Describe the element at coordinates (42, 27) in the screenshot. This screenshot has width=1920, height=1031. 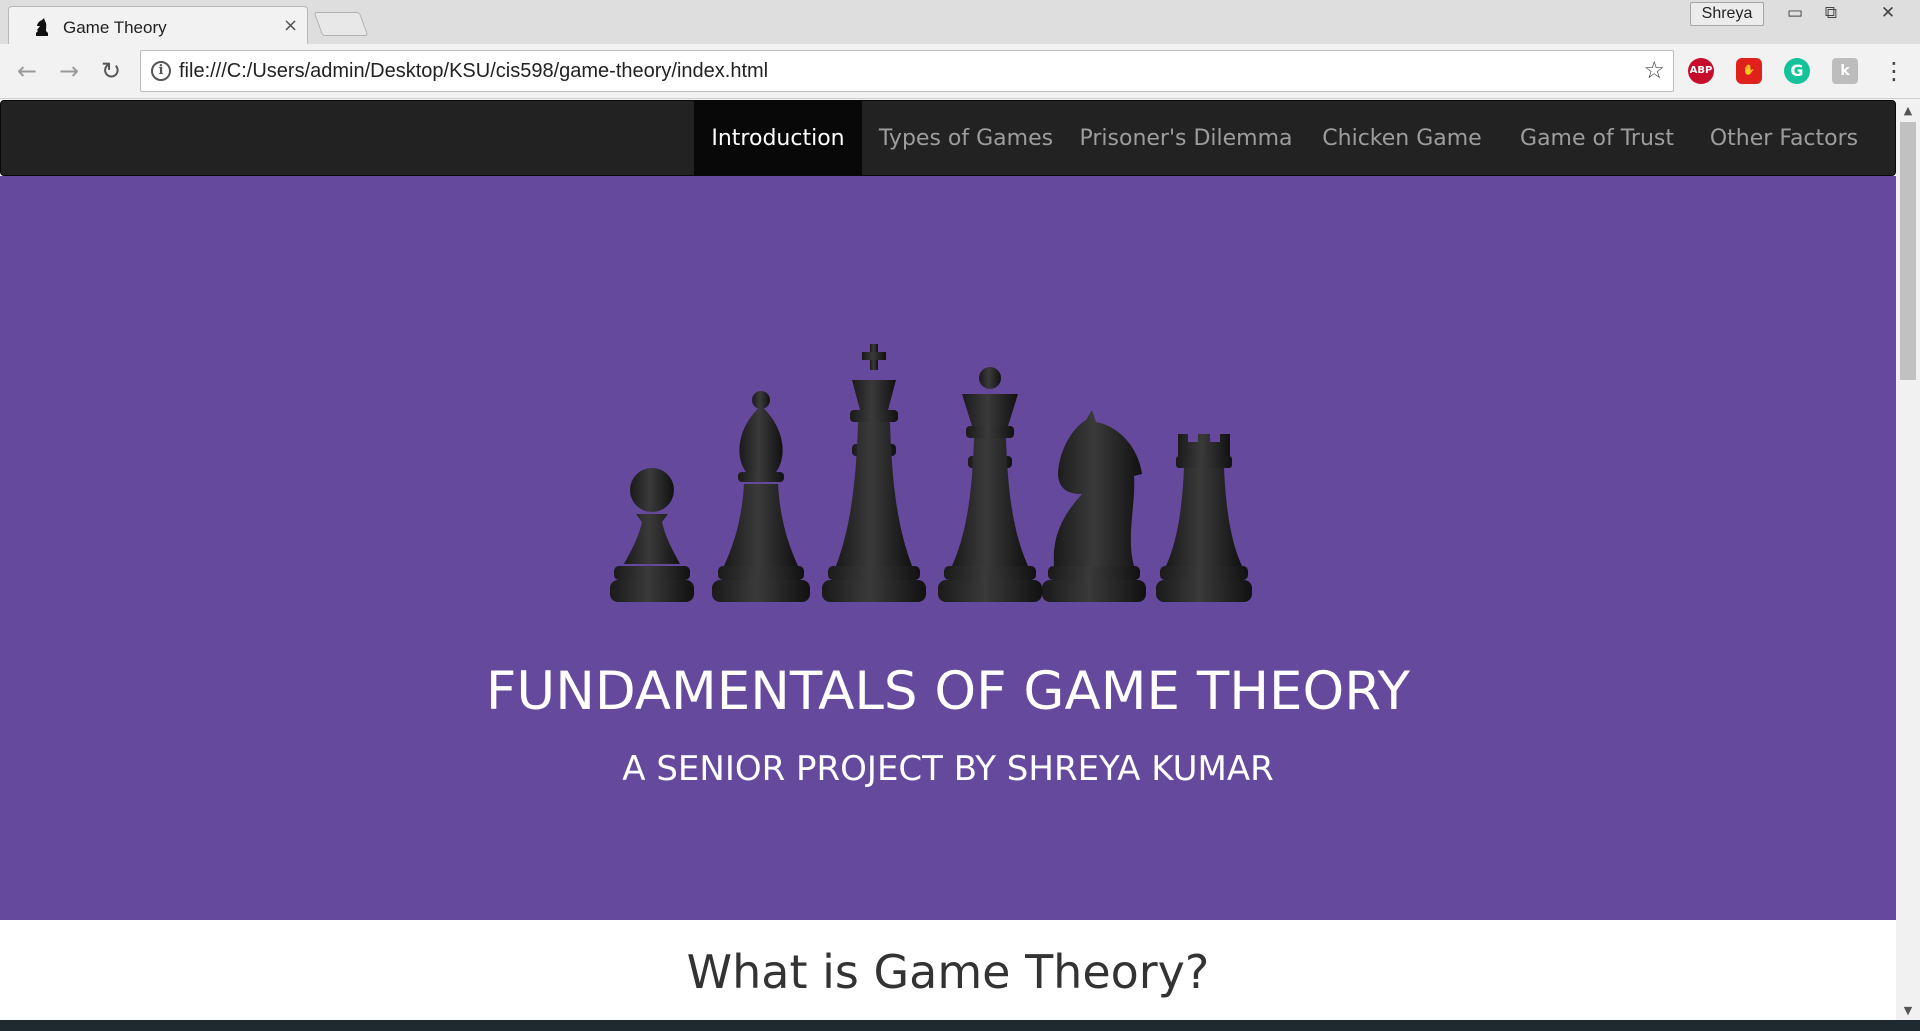
I see `chess-knight-favicon-icon` at that location.